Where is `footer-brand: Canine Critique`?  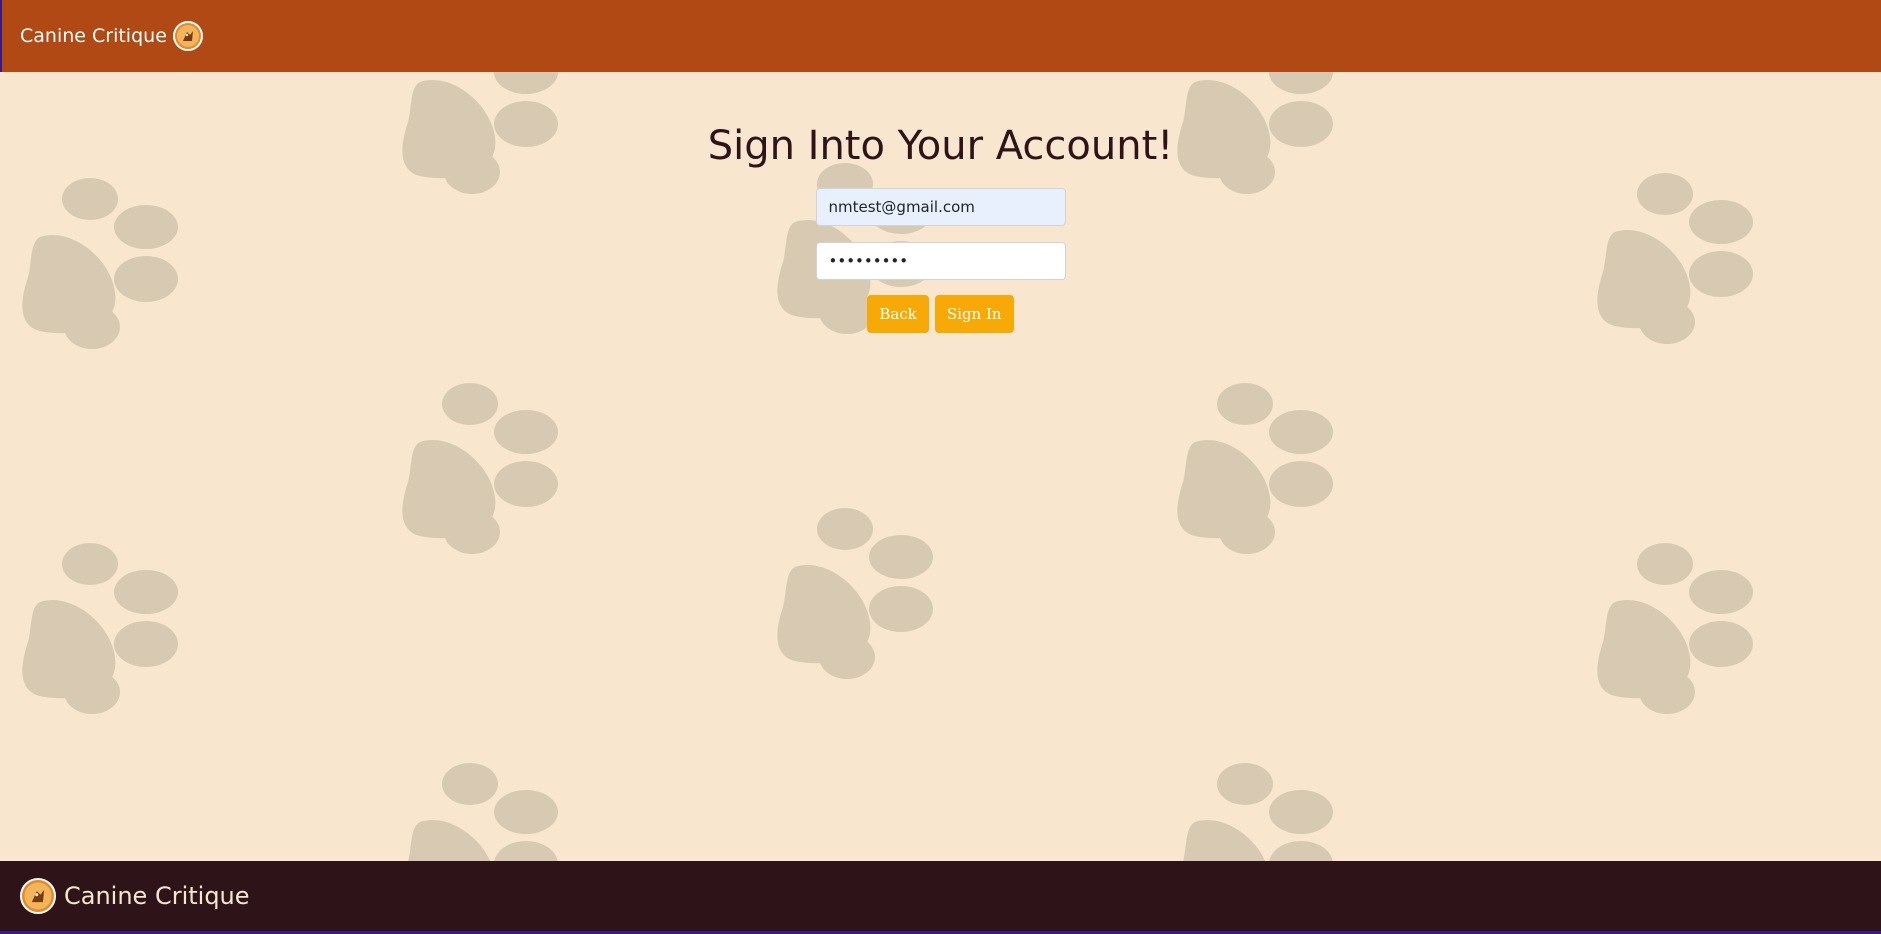
footer-brand: Canine Critique is located at coordinates (135, 896).